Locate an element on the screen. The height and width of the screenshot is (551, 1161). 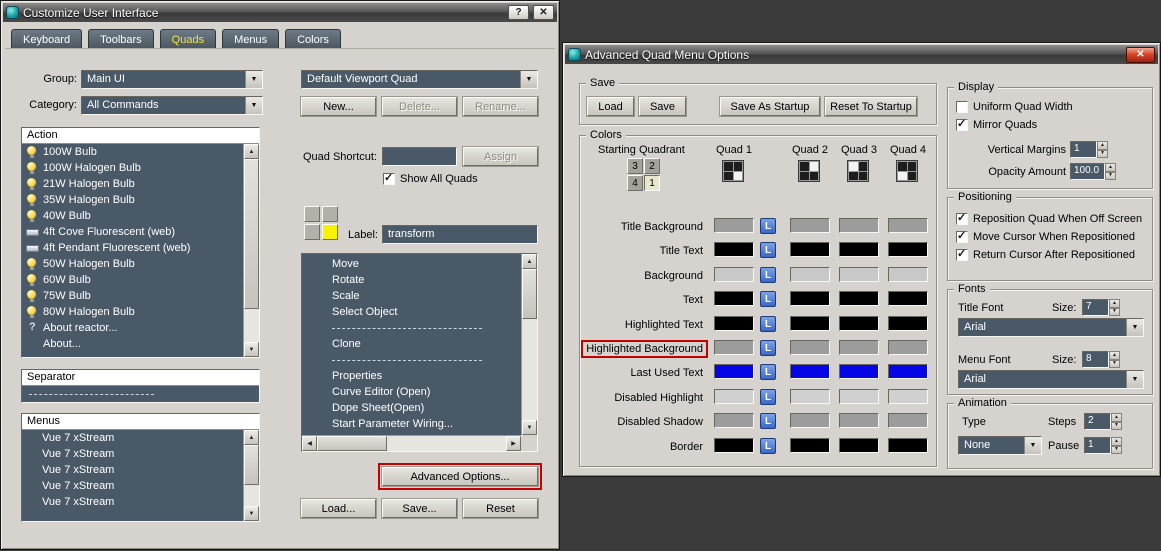
close-button: ✕ is located at coordinates (1140, 54).